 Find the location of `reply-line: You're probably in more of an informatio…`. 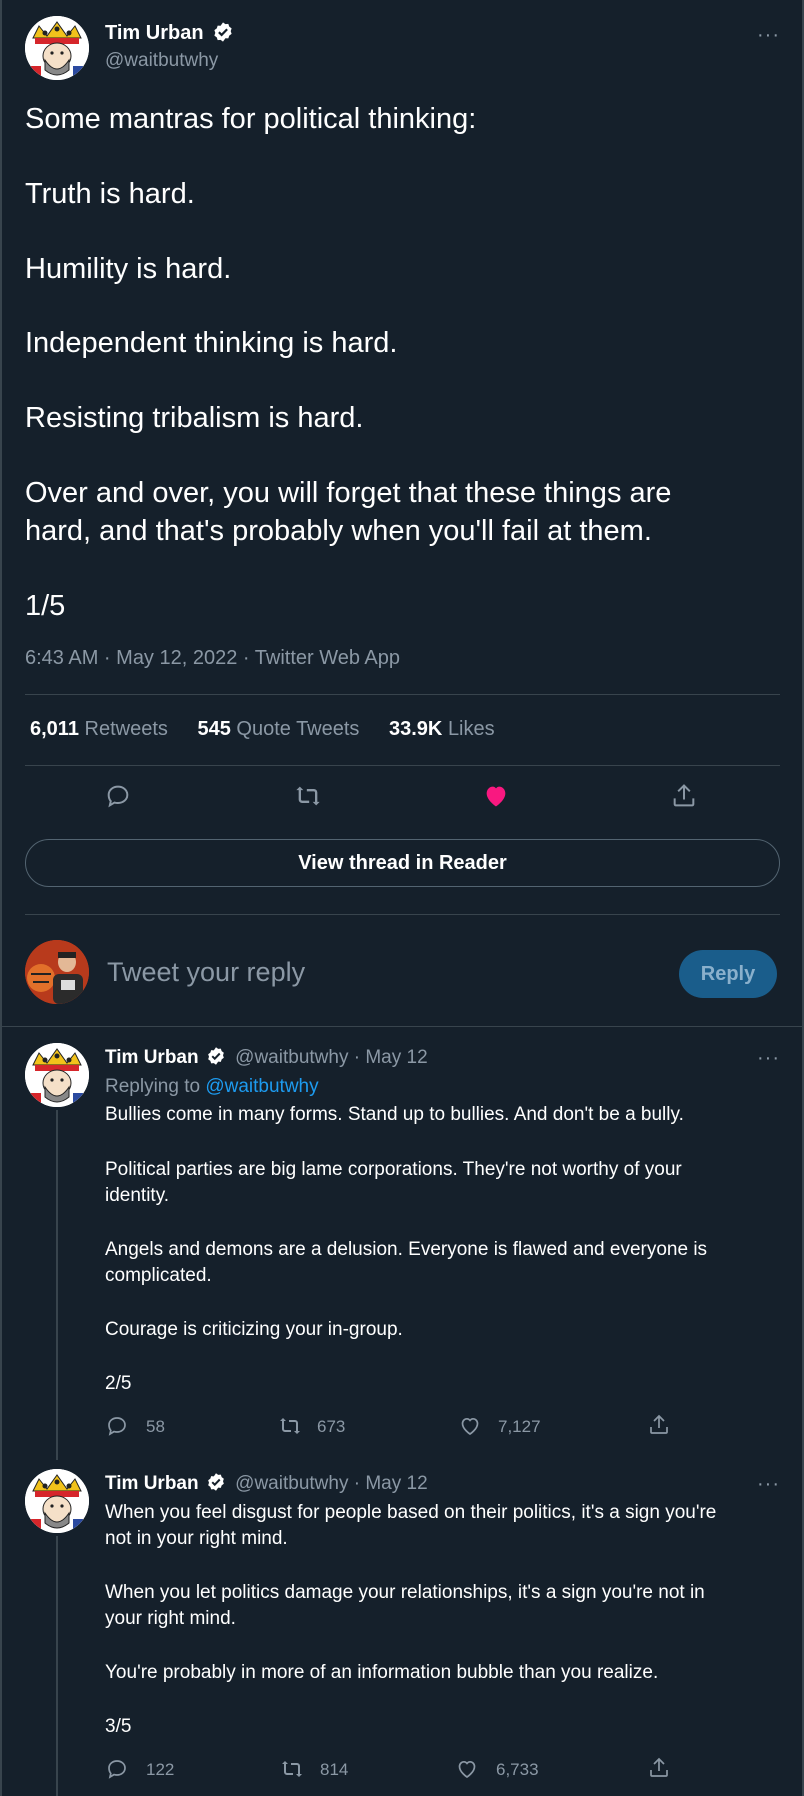

reply-line: You're probably in more of an informatio… is located at coordinates (382, 1672).